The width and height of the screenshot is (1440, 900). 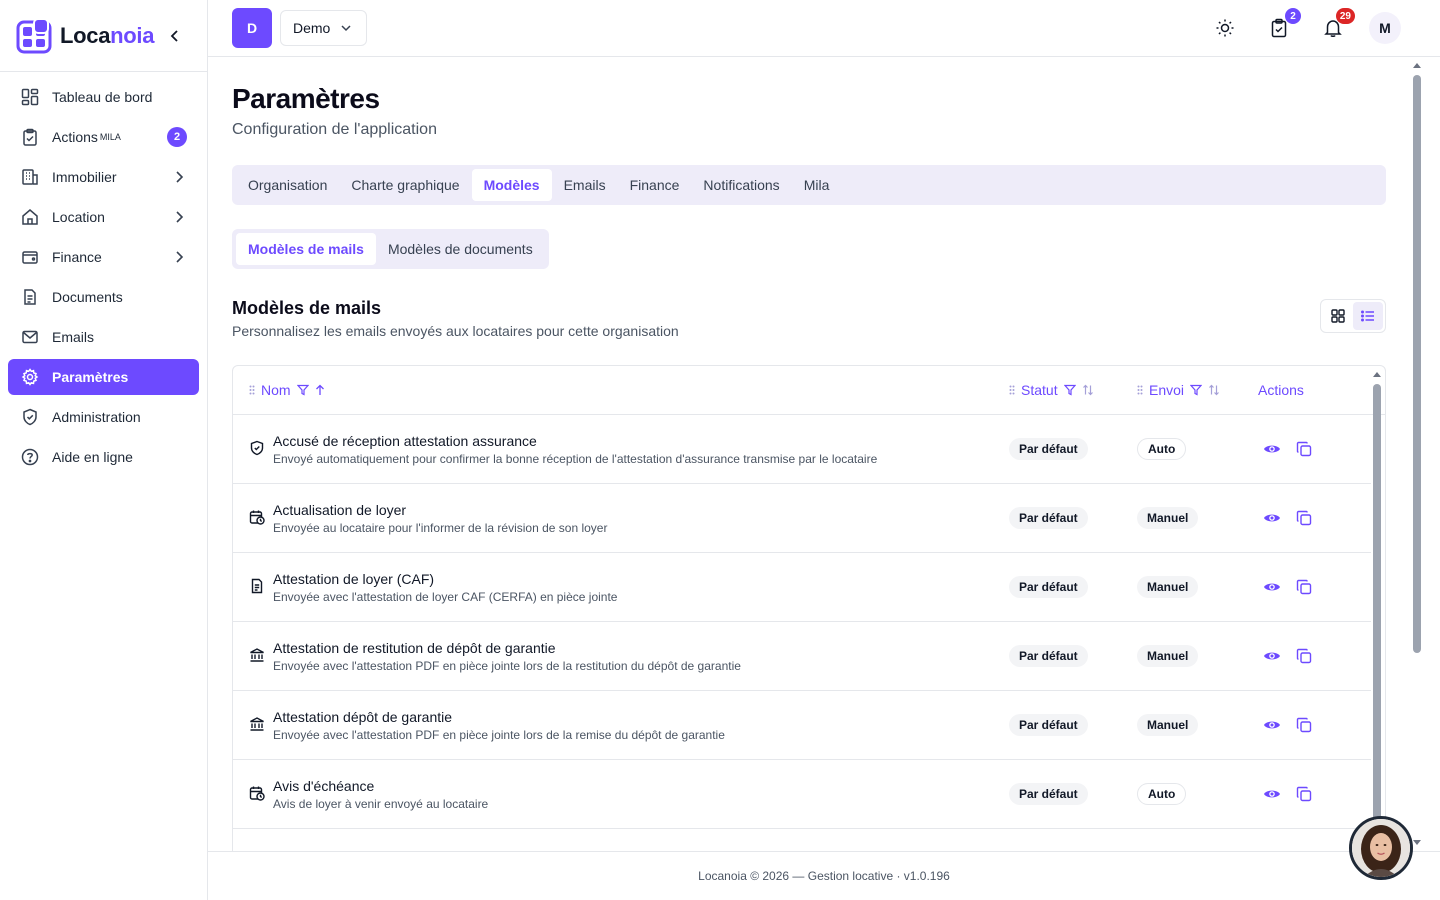 I want to click on sidebar-item-parametres: Paramètres, so click(x=103, y=377).